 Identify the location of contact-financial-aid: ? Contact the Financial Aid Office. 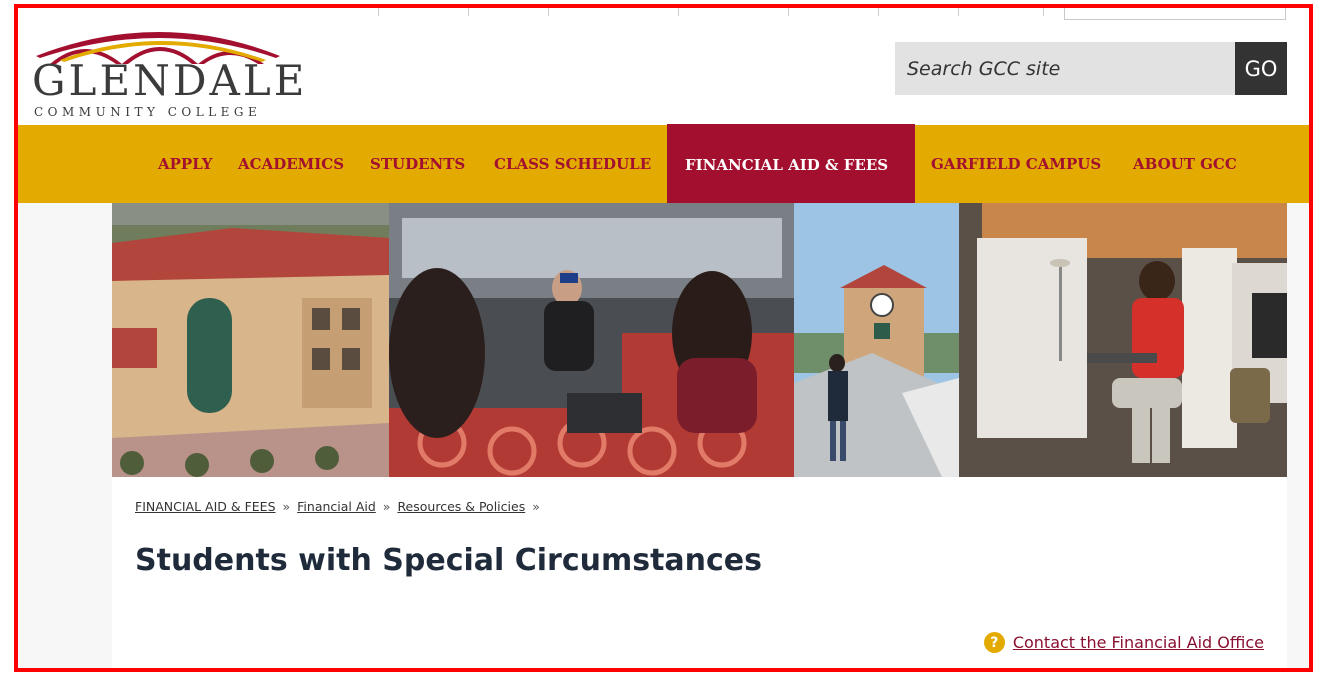
(1123, 642).